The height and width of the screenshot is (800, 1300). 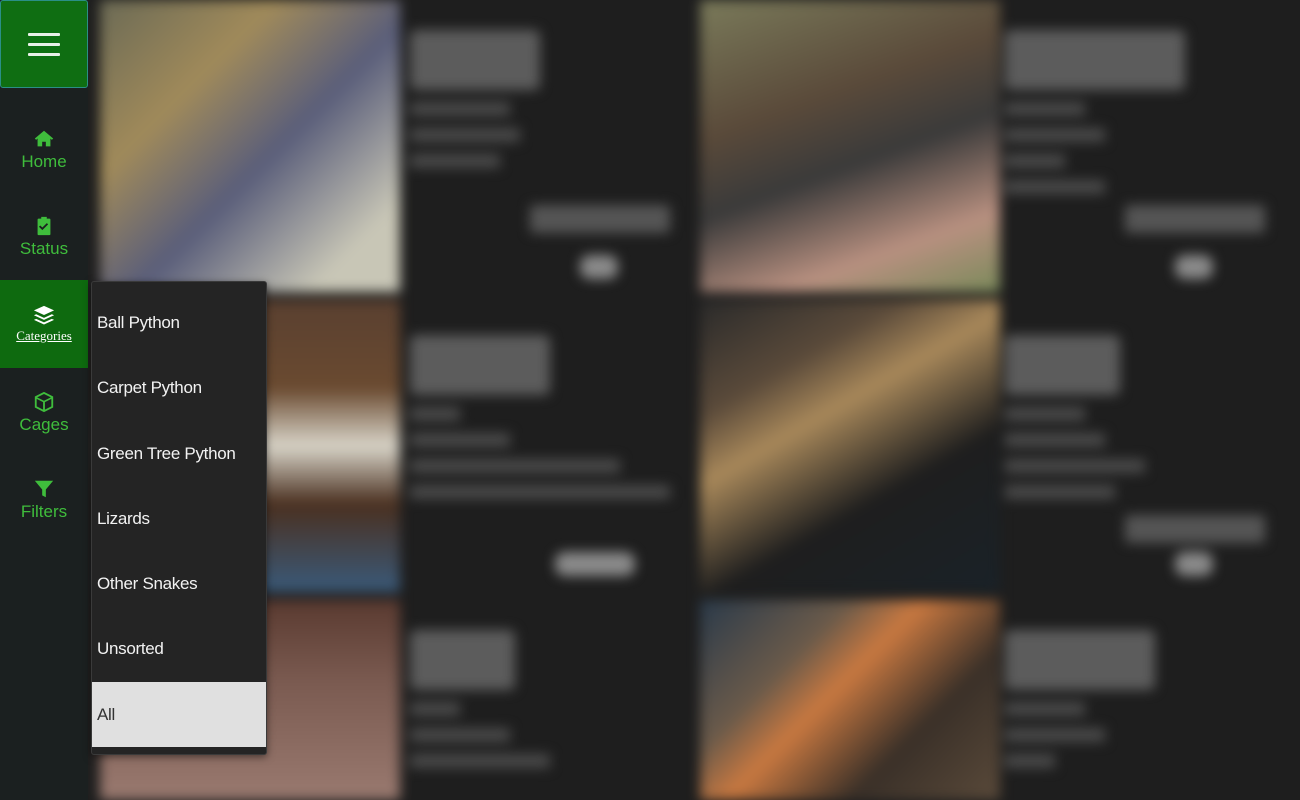 I want to click on sidebar-item-cages: Cages, so click(x=44, y=412).